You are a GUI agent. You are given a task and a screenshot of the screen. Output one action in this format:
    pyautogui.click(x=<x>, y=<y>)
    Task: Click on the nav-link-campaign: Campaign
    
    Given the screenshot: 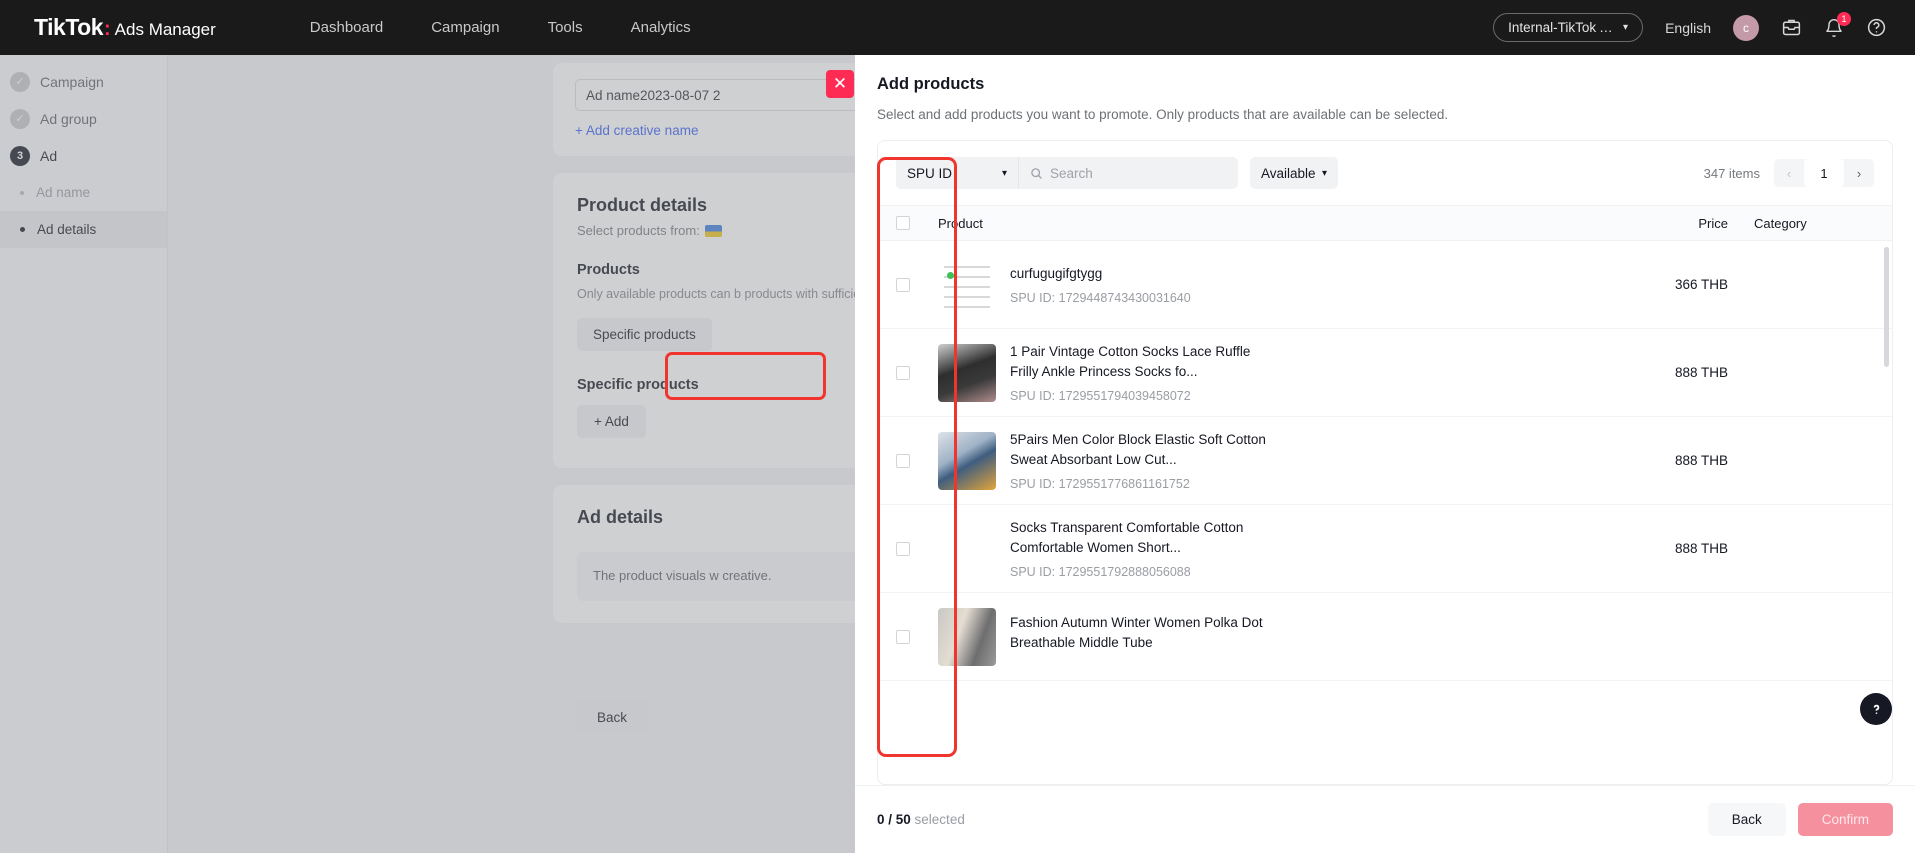 What is the action you would take?
    pyautogui.click(x=465, y=27)
    